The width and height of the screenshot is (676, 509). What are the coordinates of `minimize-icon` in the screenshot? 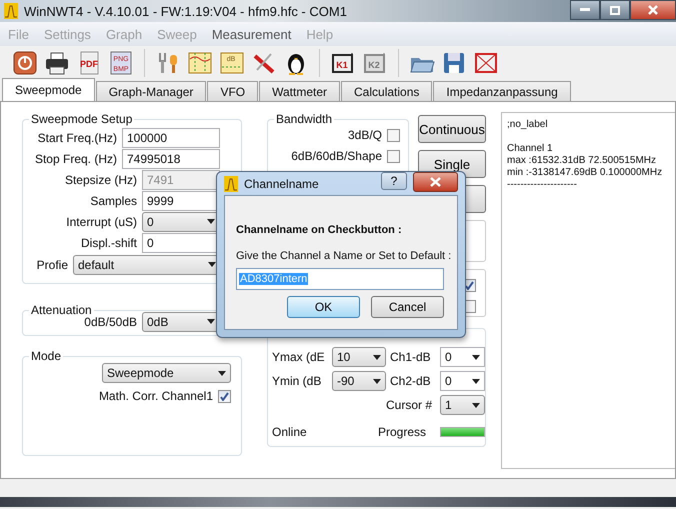 It's located at (585, 10).